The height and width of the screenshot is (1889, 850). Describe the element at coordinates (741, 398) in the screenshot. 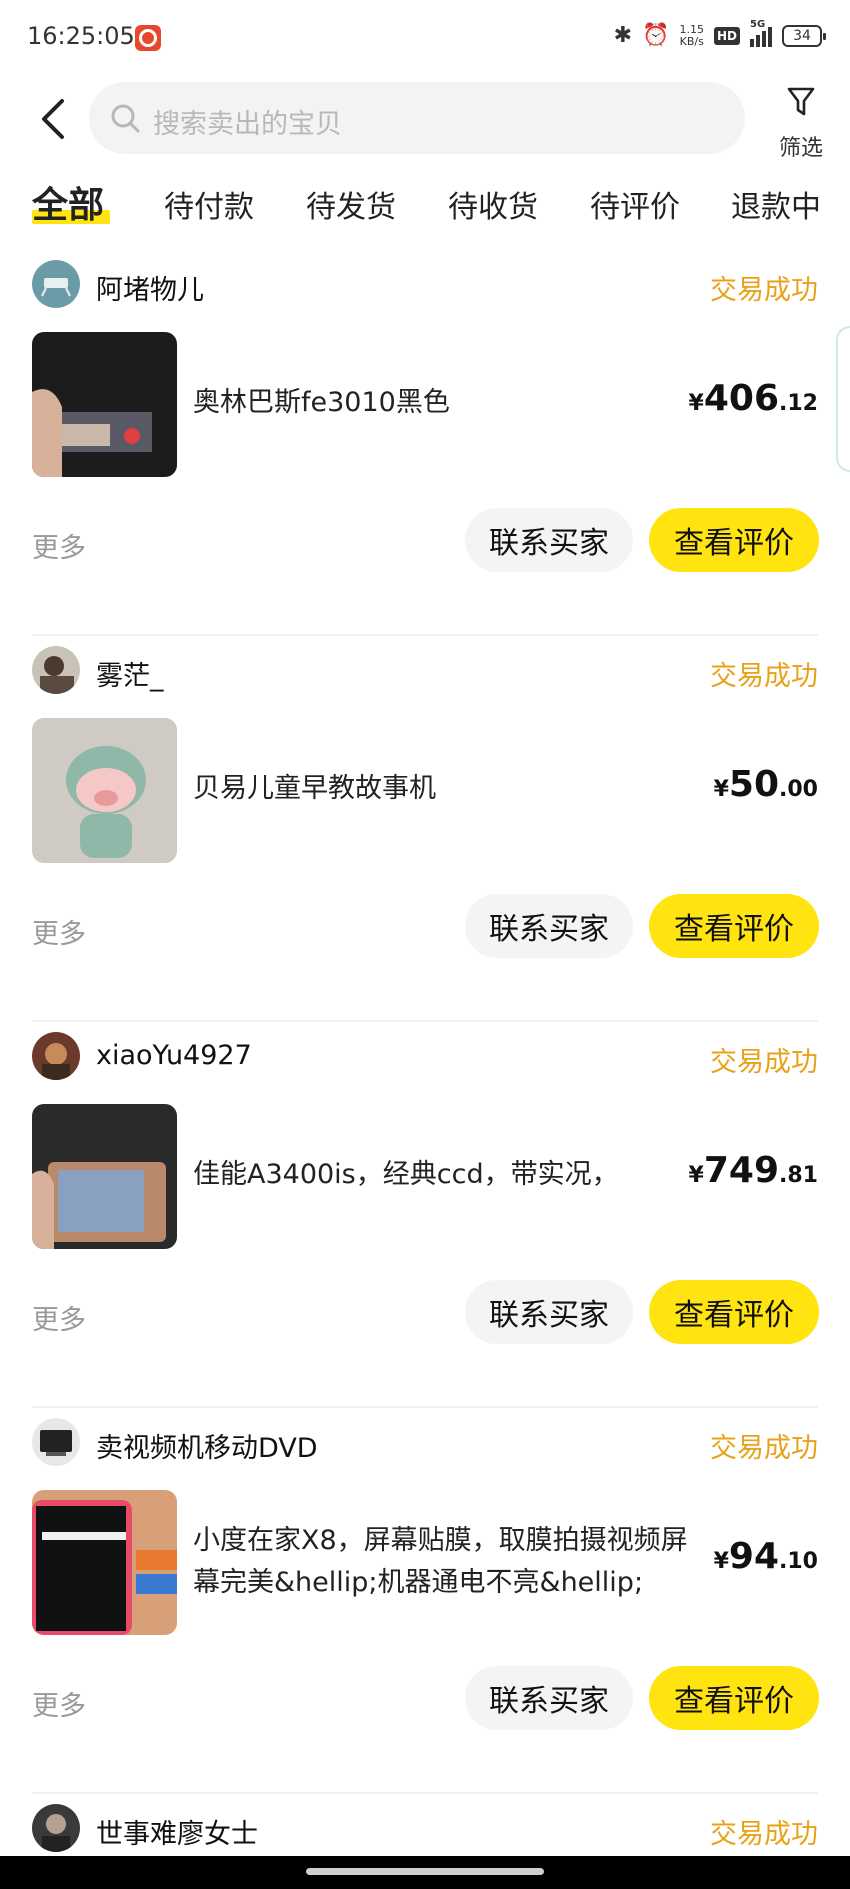

I see `price-integer: 406` at that location.